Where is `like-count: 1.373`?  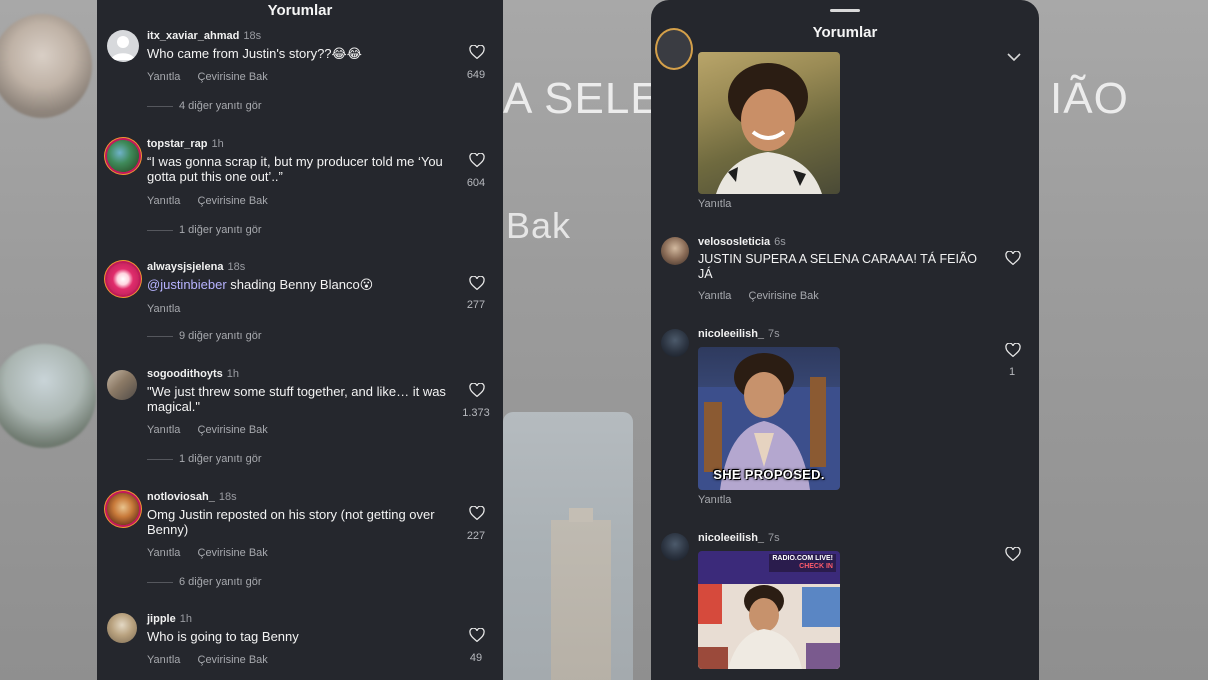
like-count: 1.373 is located at coordinates (476, 413).